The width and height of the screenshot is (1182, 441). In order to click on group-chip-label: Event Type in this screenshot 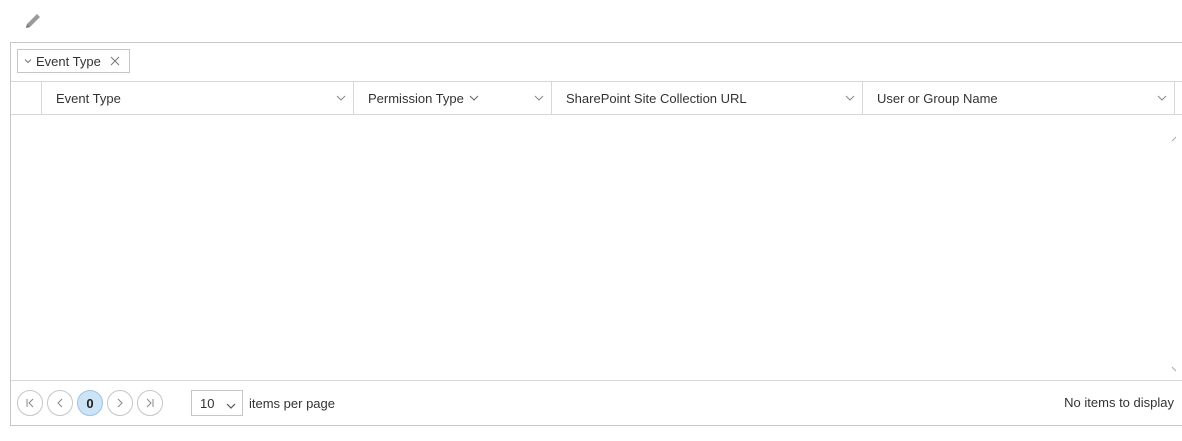, I will do `click(68, 61)`.